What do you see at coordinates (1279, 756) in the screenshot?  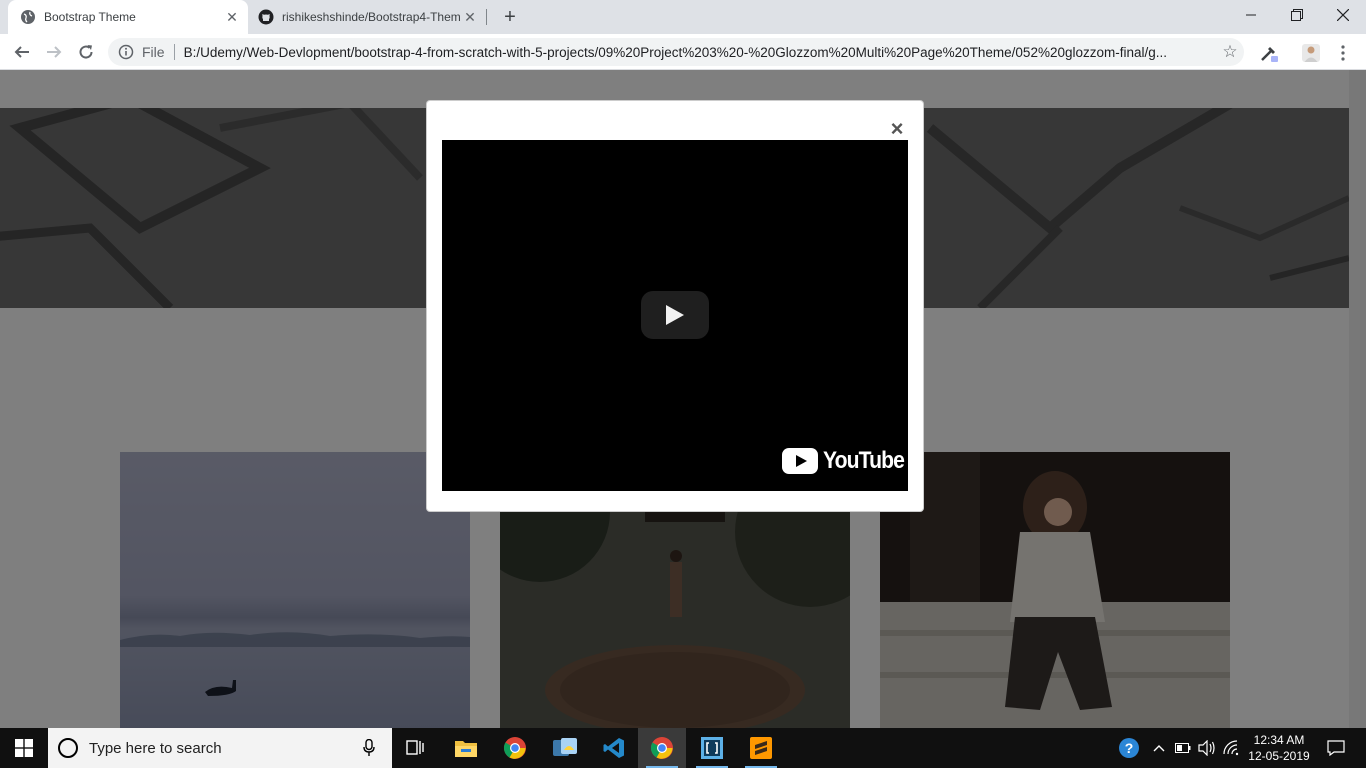 I see `clock-date: 12-05-2019` at bounding box center [1279, 756].